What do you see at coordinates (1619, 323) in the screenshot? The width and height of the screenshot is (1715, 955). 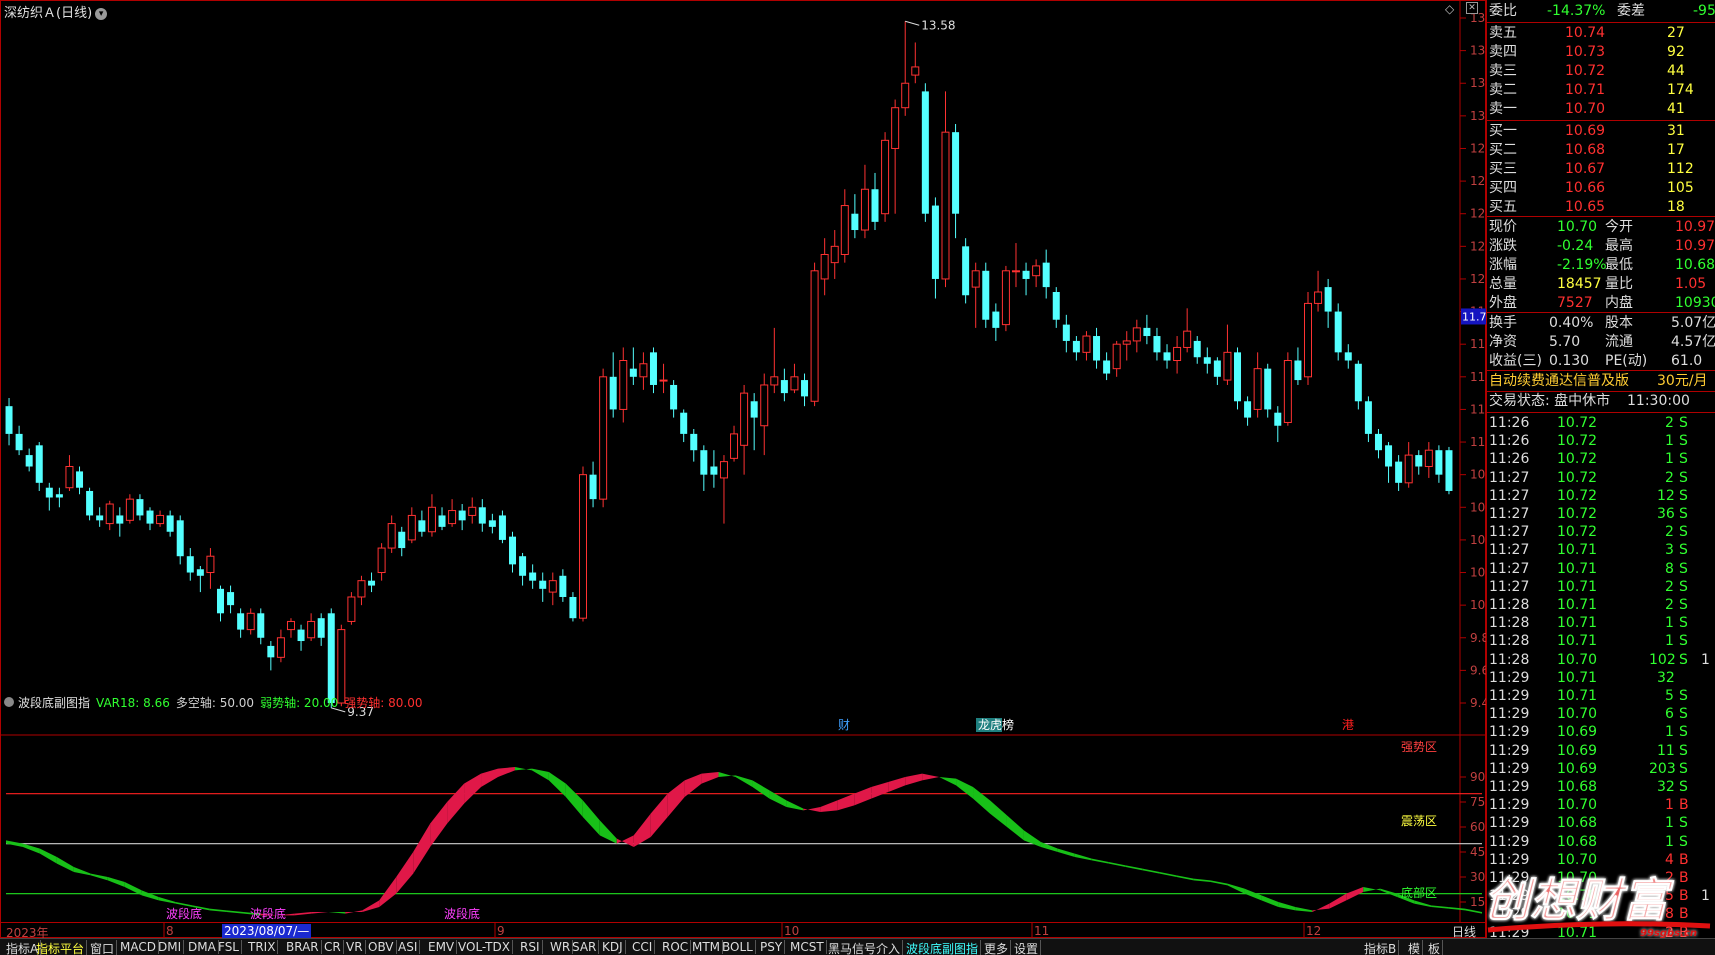 I see `fund-label: 股本` at bounding box center [1619, 323].